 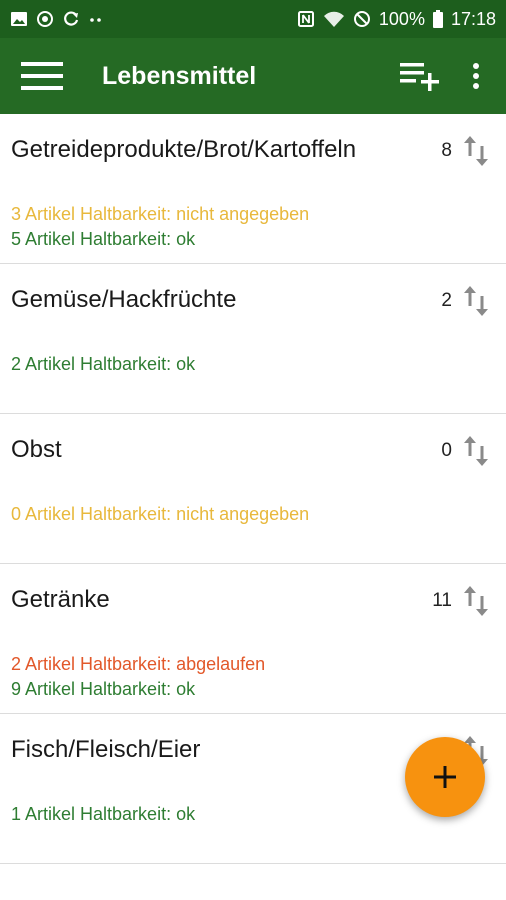 I want to click on overflow-menu-button, so click(x=476, y=76).